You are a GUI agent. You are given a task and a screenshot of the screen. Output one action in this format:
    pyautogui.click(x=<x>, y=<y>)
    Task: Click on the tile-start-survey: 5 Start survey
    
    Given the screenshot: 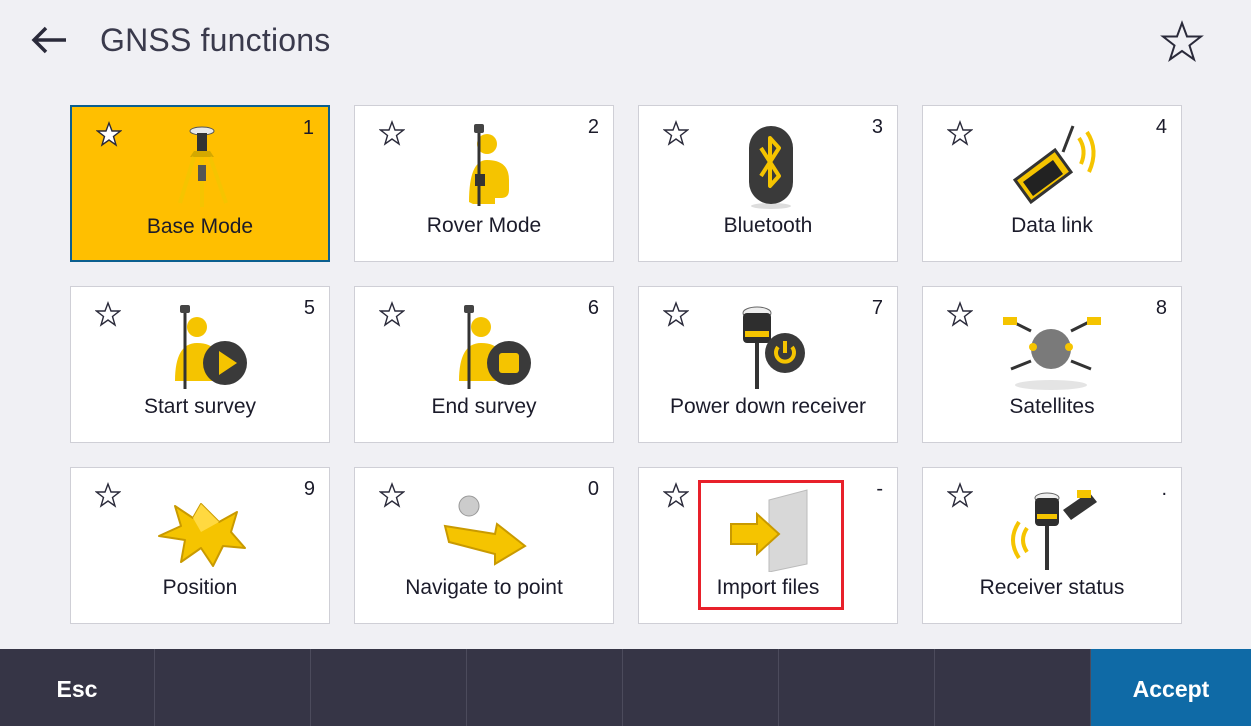 What is the action you would take?
    pyautogui.click(x=200, y=364)
    